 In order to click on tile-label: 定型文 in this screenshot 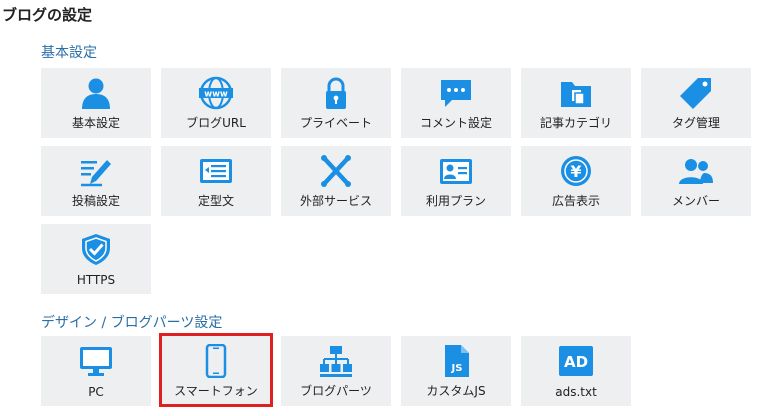, I will do `click(215, 201)`.